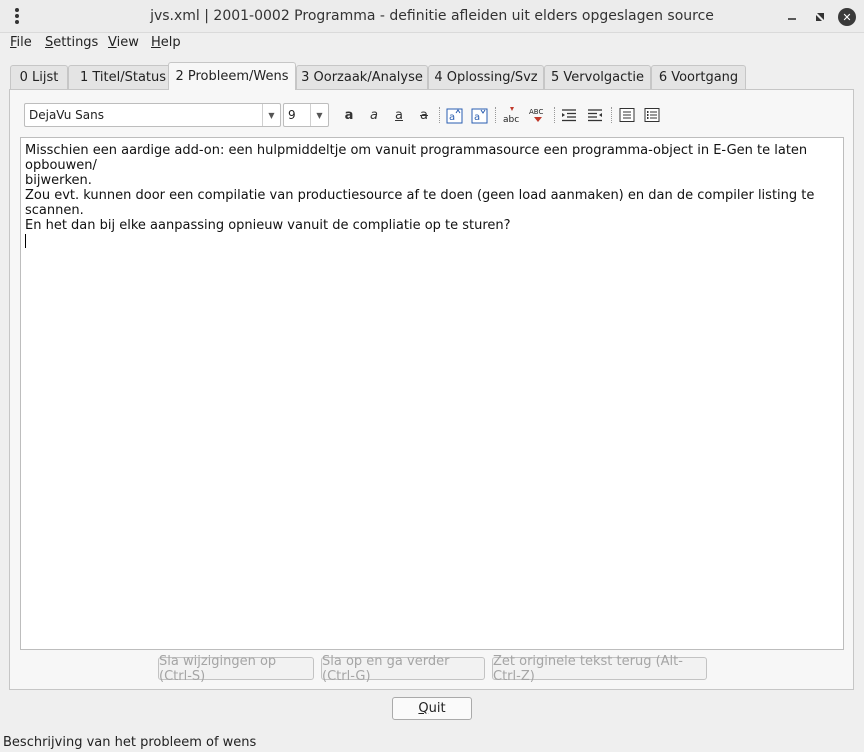 The height and width of the screenshot is (752, 864). I want to click on font-family-value: DejaVu Sans, so click(66, 115).